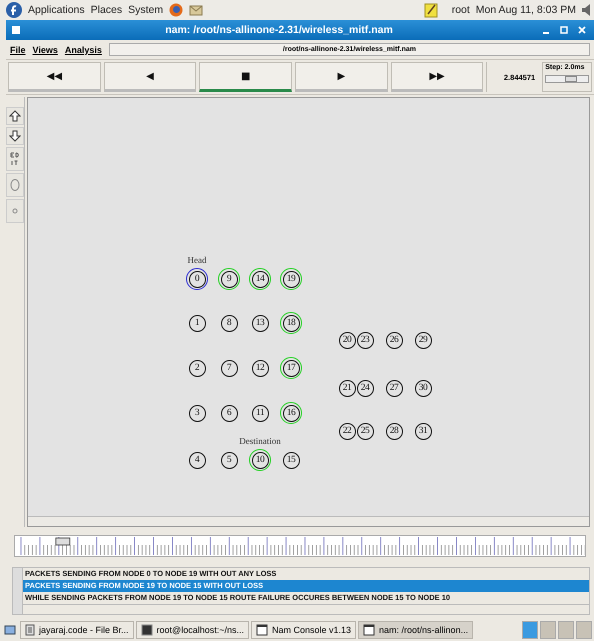  What do you see at coordinates (15, 116) in the screenshot?
I see `zoom-in-icon` at bounding box center [15, 116].